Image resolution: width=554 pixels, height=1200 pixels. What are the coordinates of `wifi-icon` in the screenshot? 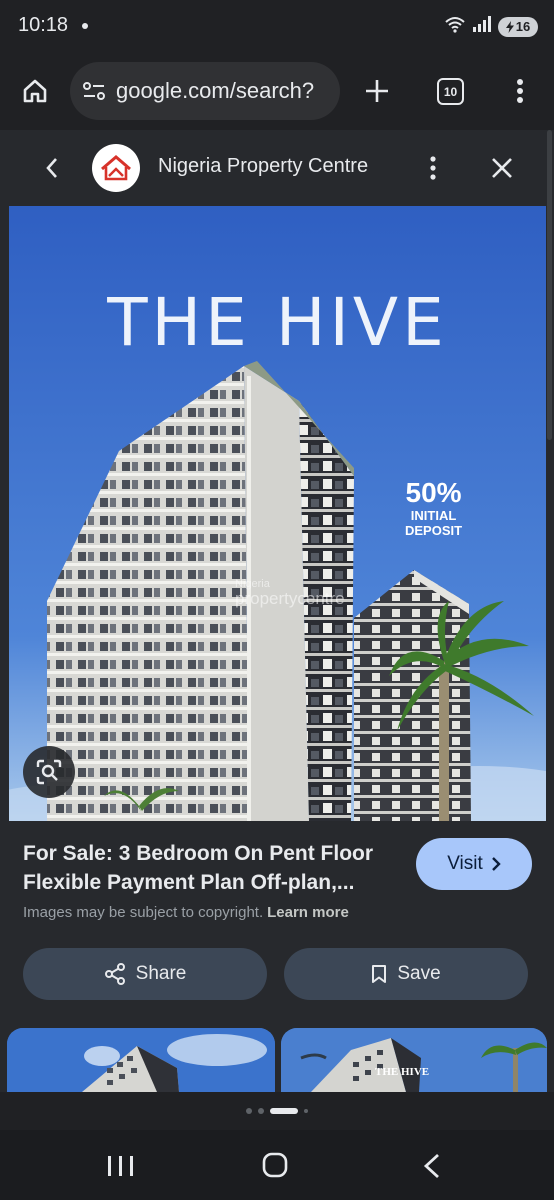 It's located at (455, 26).